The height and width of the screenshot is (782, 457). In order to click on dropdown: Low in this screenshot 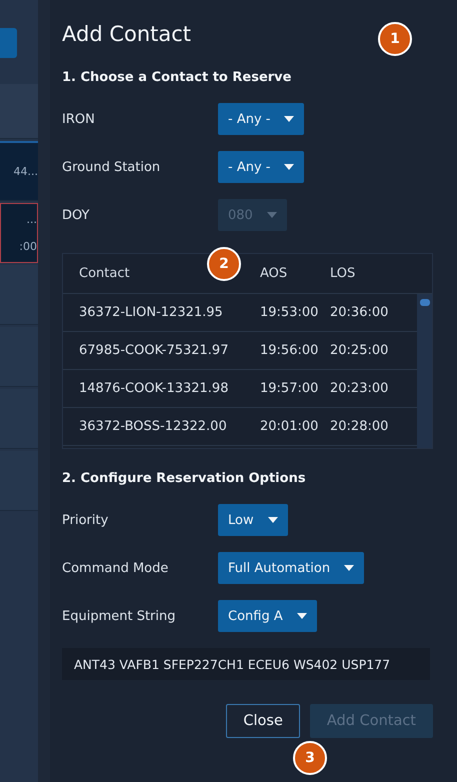, I will do `click(253, 520)`.